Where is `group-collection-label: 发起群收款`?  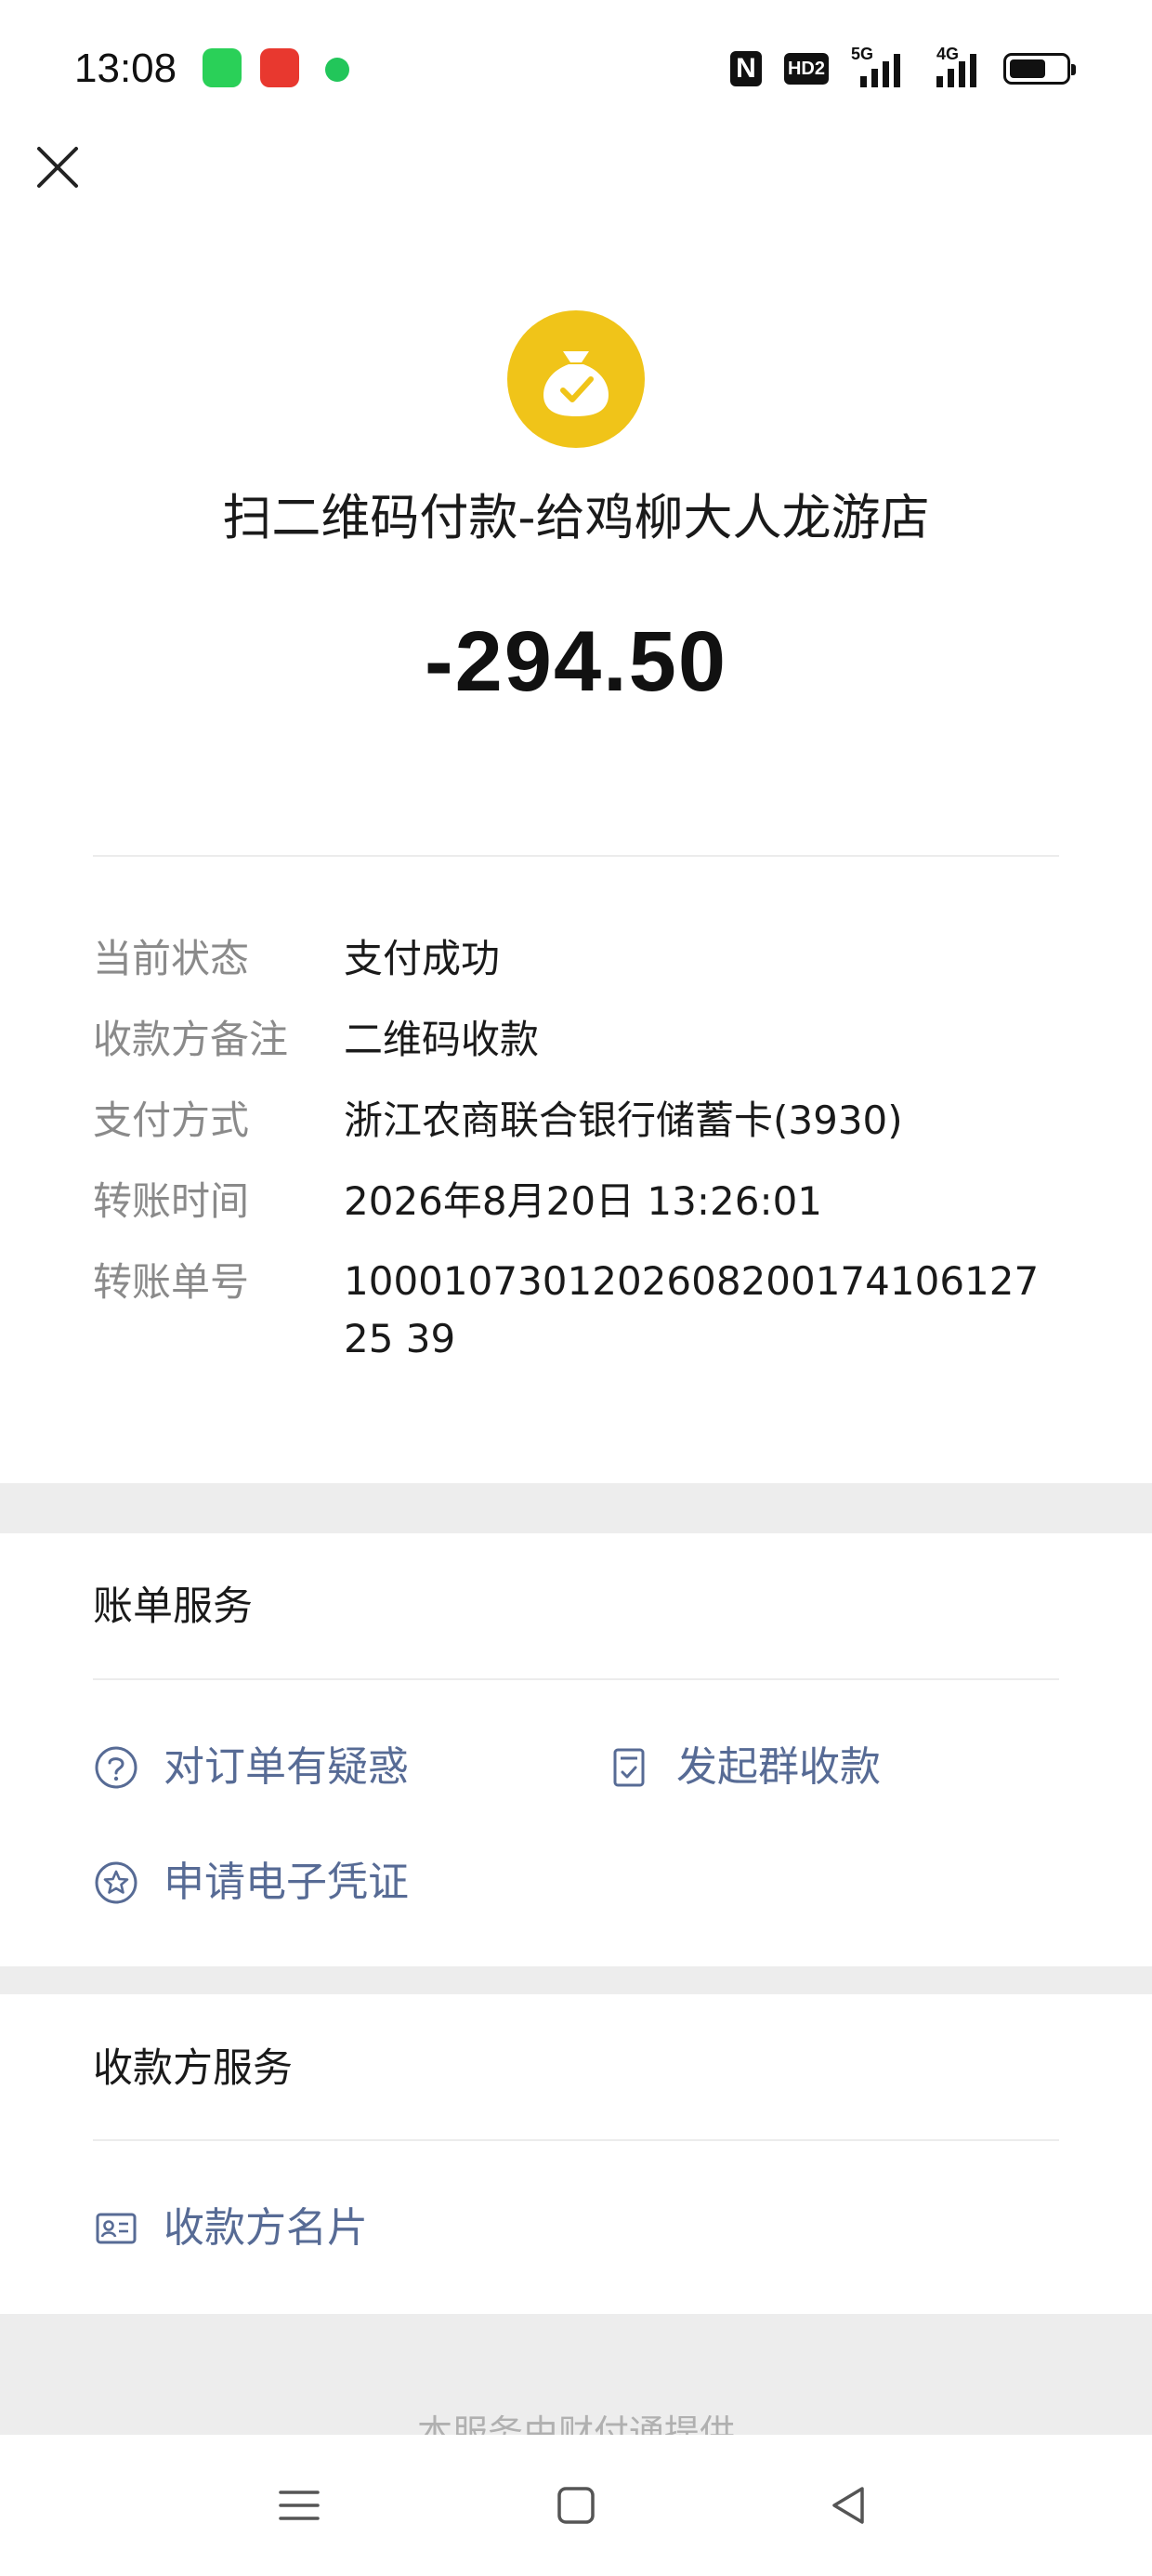 group-collection-label: 发起群收款 is located at coordinates (778, 1767).